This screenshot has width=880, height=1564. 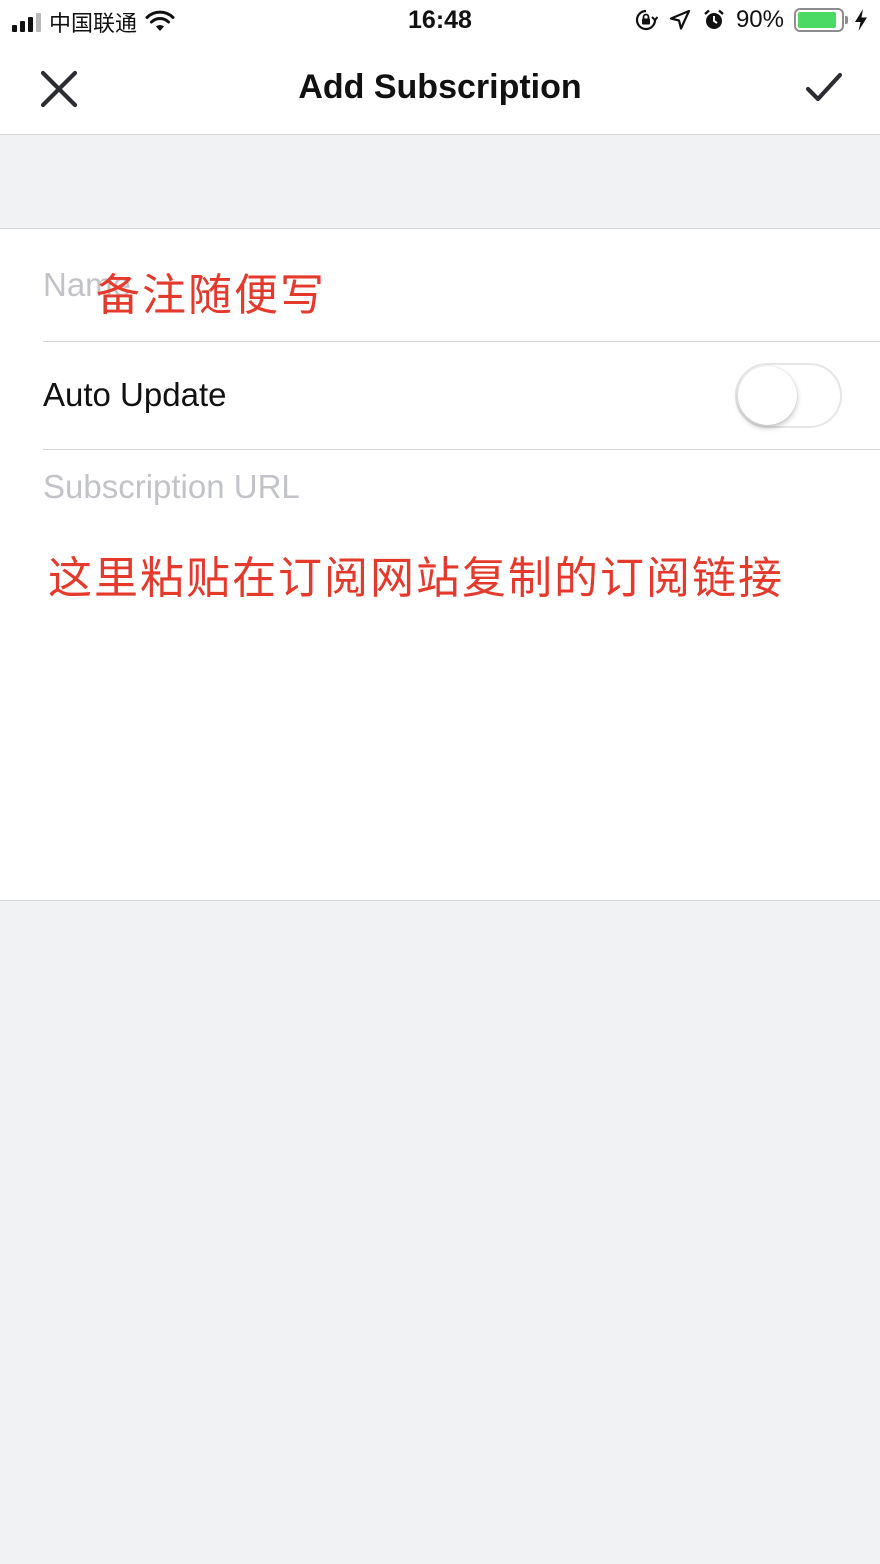 I want to click on status-right: 90%, so click(x=751, y=20).